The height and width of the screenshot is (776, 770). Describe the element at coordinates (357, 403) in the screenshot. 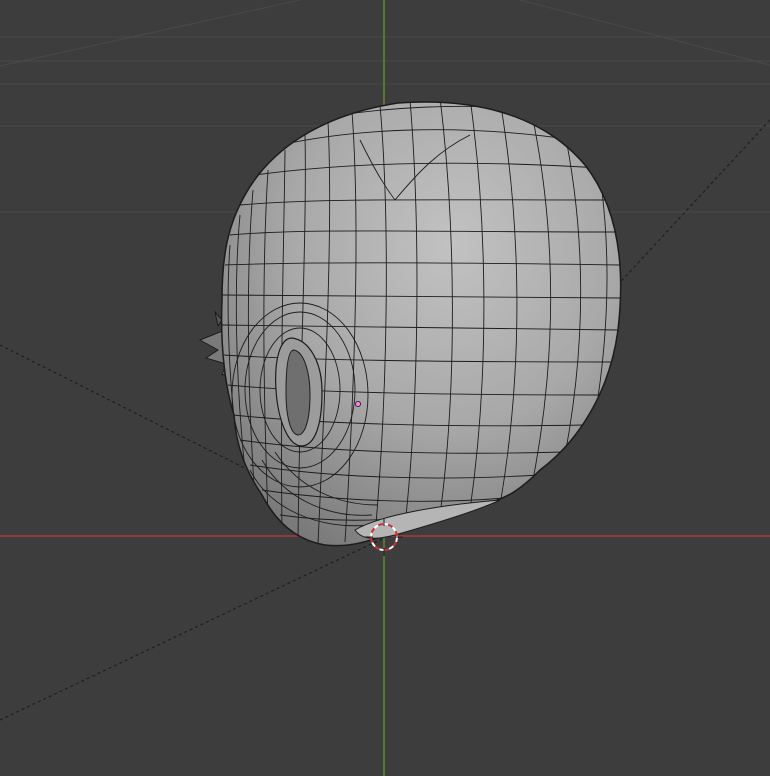

I see `object-origin` at that location.